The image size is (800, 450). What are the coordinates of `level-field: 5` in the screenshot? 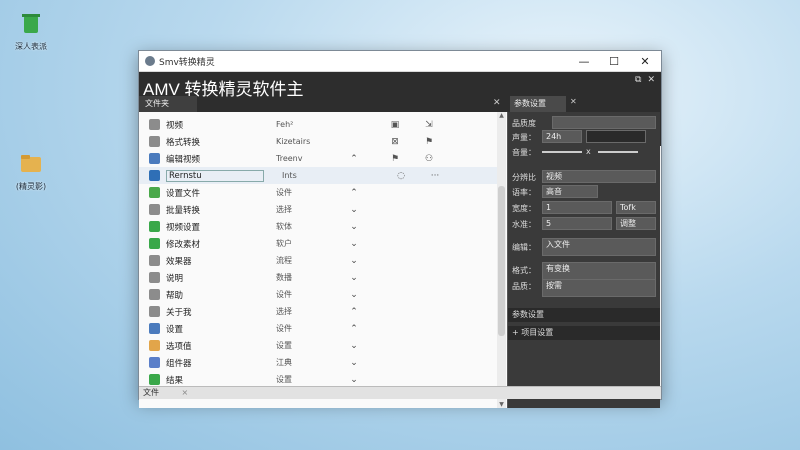 It's located at (577, 223).